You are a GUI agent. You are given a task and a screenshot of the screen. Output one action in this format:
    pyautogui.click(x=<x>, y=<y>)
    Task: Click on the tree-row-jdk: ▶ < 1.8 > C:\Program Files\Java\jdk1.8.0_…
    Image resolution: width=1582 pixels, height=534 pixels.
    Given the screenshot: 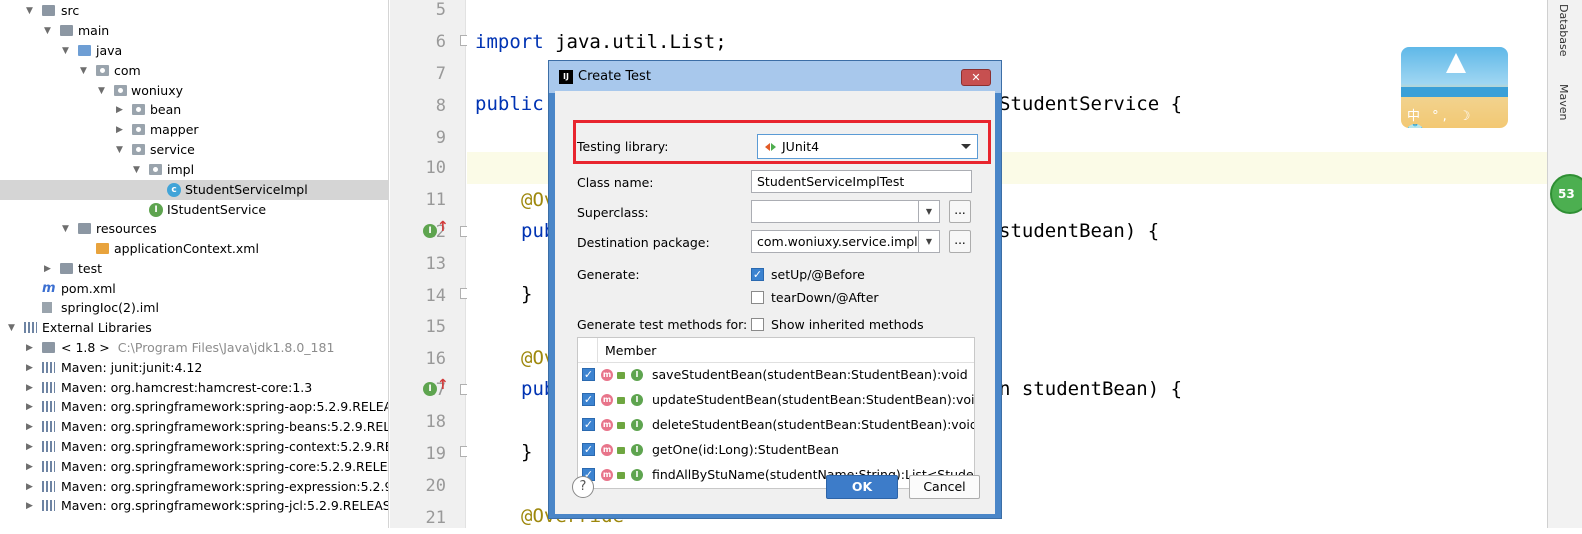 What is the action you would take?
    pyautogui.click(x=194, y=348)
    